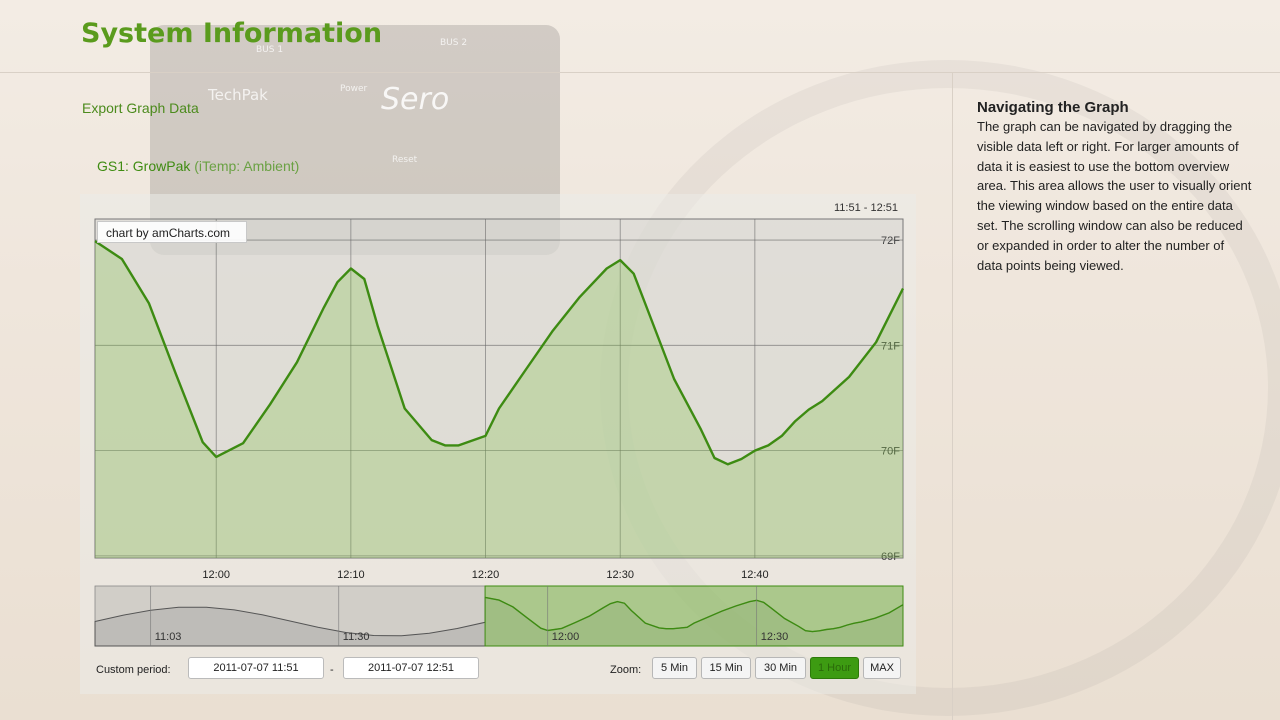 This screenshot has height=720, width=1280. I want to click on sensor-name: GS1: GrowPak, so click(144, 166).